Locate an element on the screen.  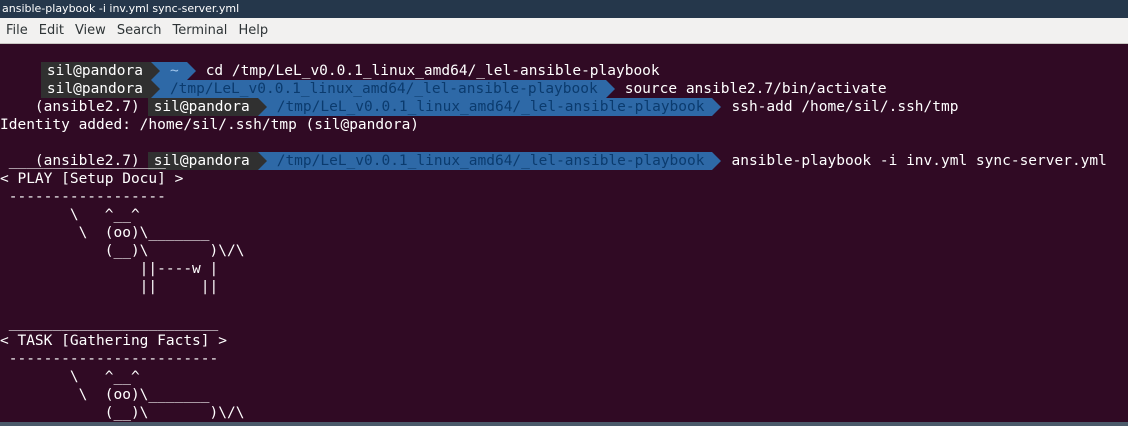
menu-edit: Edit is located at coordinates (51, 30).